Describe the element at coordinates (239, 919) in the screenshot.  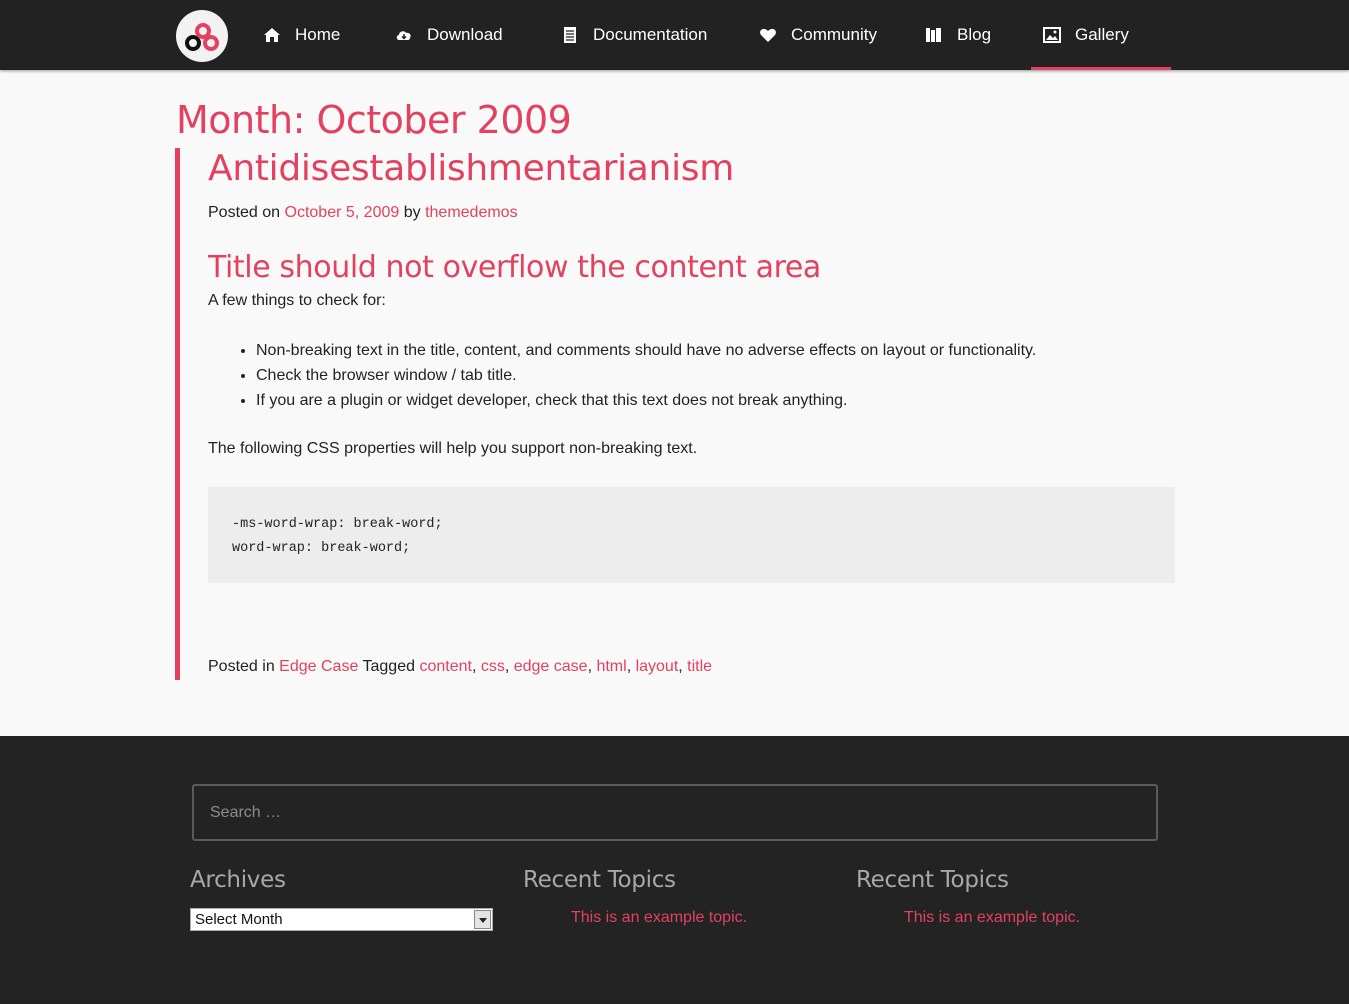
I see `archives-select-value: Select Month` at that location.